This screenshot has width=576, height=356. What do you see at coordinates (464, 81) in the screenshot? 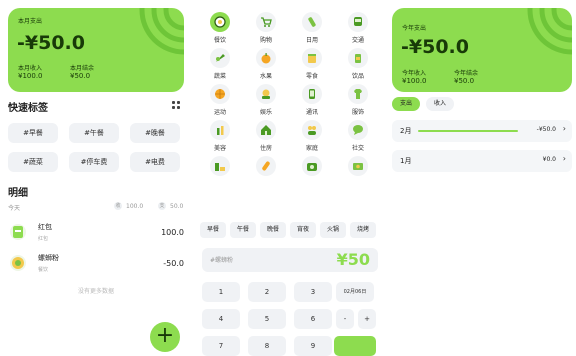
I see `year-balance-value: ¥50.0` at bounding box center [464, 81].